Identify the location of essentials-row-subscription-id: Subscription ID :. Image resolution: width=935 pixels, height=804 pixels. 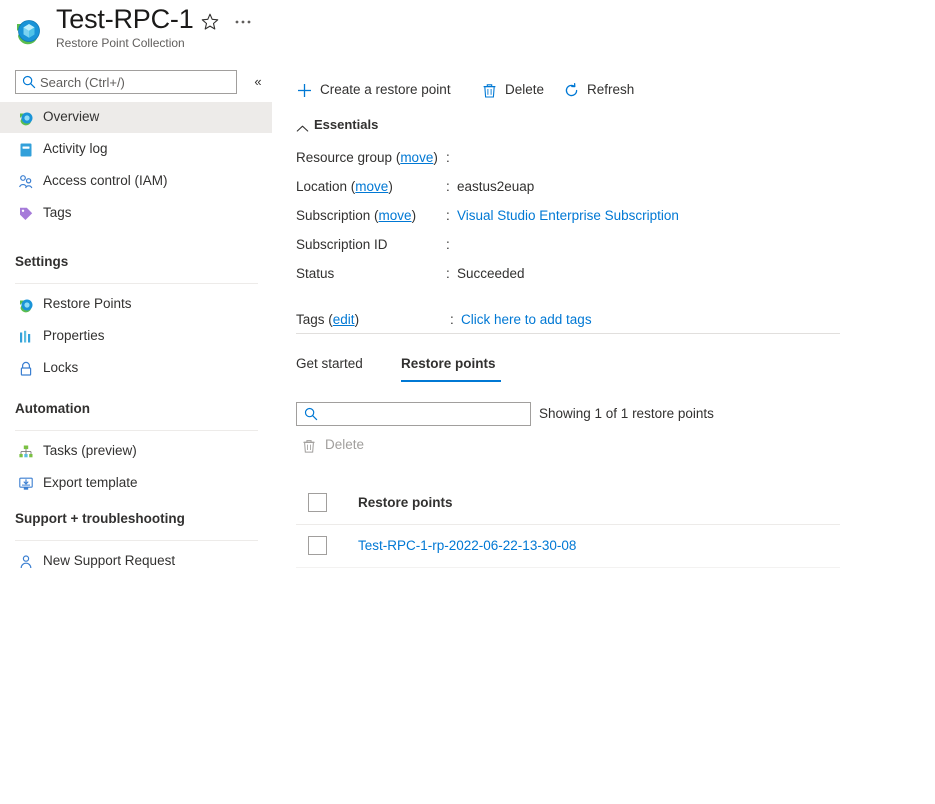
(576, 251).